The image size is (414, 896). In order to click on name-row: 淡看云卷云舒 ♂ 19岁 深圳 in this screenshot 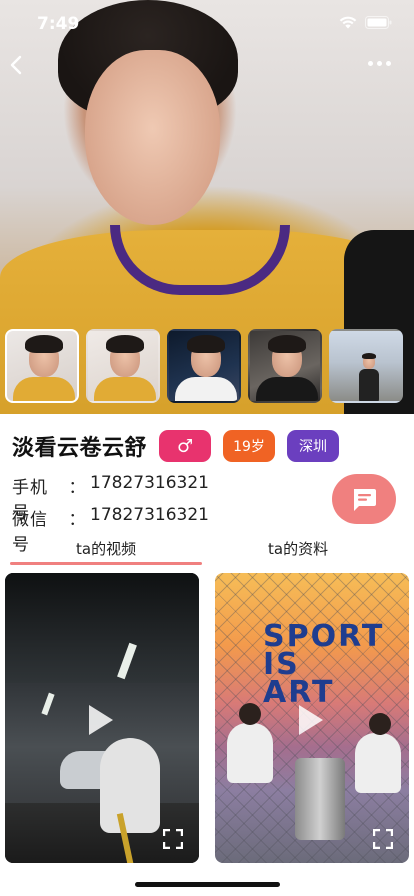, I will do `click(176, 446)`.